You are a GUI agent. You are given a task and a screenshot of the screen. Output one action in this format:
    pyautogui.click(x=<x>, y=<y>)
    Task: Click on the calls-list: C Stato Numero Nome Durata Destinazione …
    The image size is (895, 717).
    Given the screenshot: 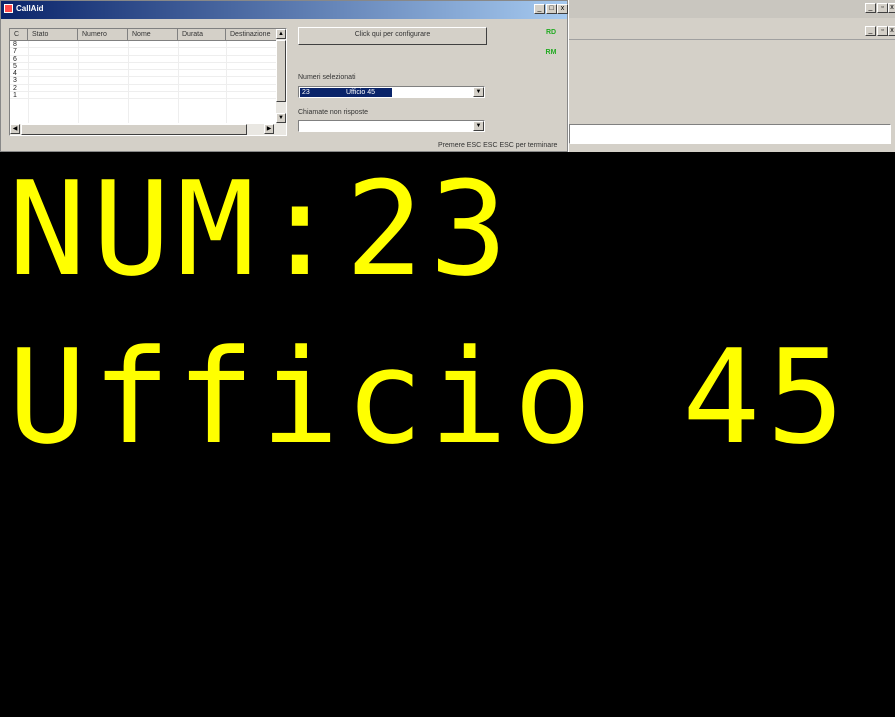 What is the action you would take?
    pyautogui.click(x=148, y=82)
    